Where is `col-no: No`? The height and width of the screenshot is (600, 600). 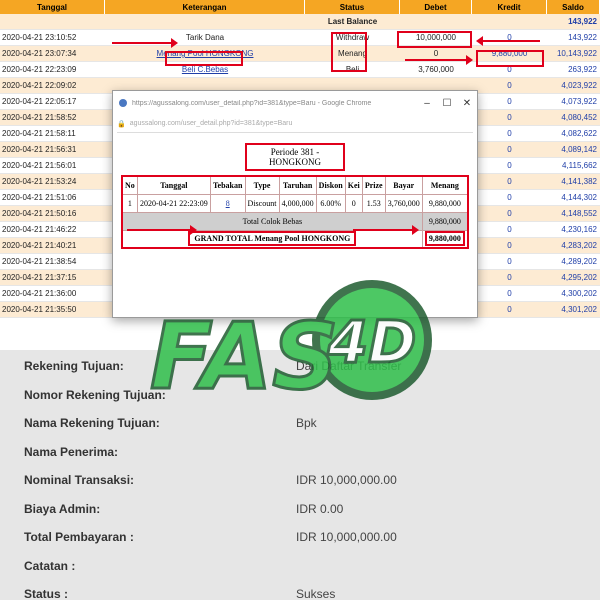
col-no: No is located at coordinates (129, 185).